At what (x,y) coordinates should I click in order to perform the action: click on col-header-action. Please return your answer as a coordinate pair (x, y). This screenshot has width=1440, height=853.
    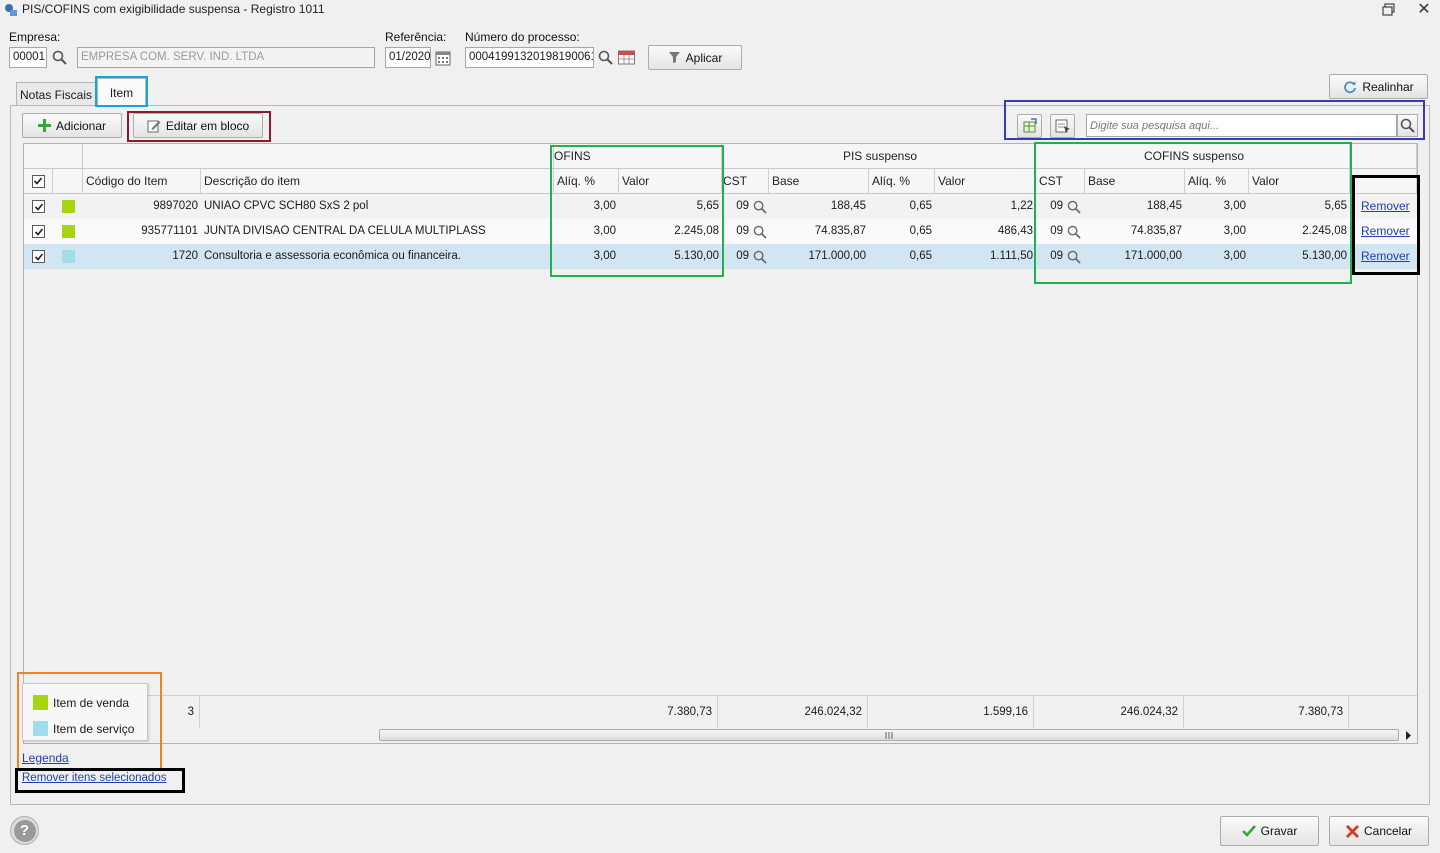
    Looking at the image, I should click on (1383, 181).